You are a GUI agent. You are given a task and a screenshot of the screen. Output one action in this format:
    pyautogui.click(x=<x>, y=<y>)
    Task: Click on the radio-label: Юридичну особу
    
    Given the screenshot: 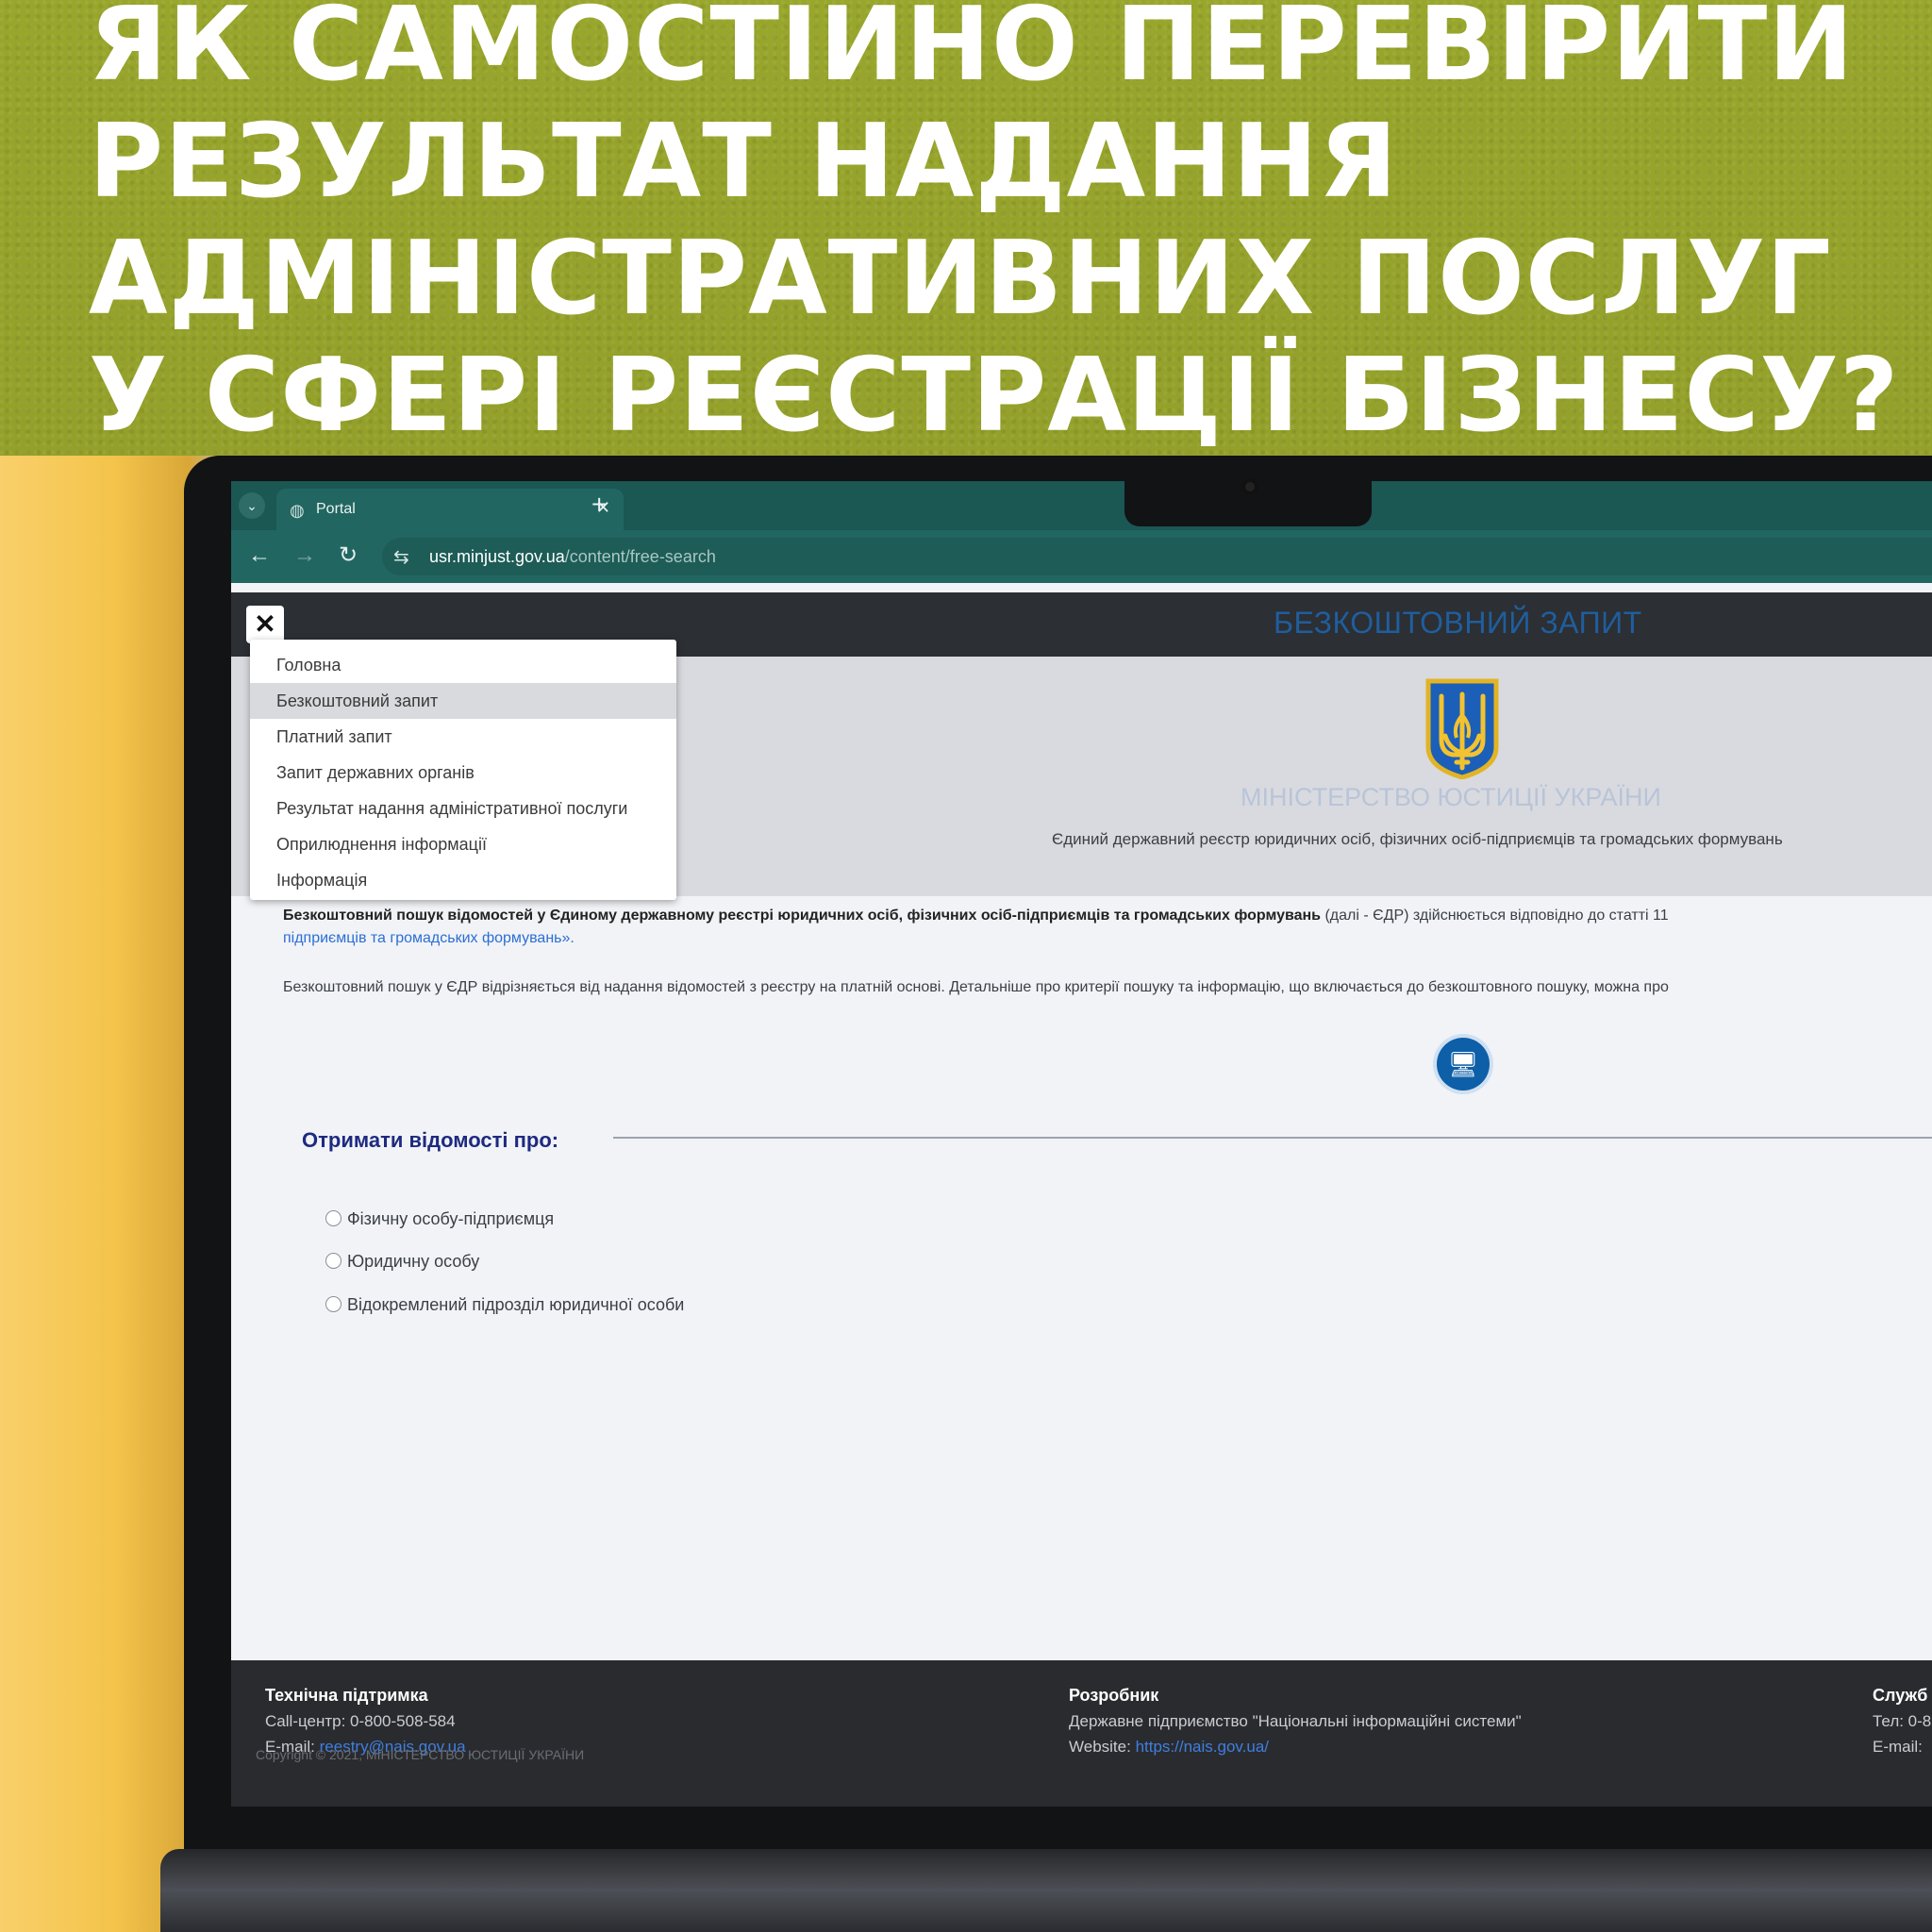 What is the action you would take?
    pyautogui.click(x=413, y=1261)
    